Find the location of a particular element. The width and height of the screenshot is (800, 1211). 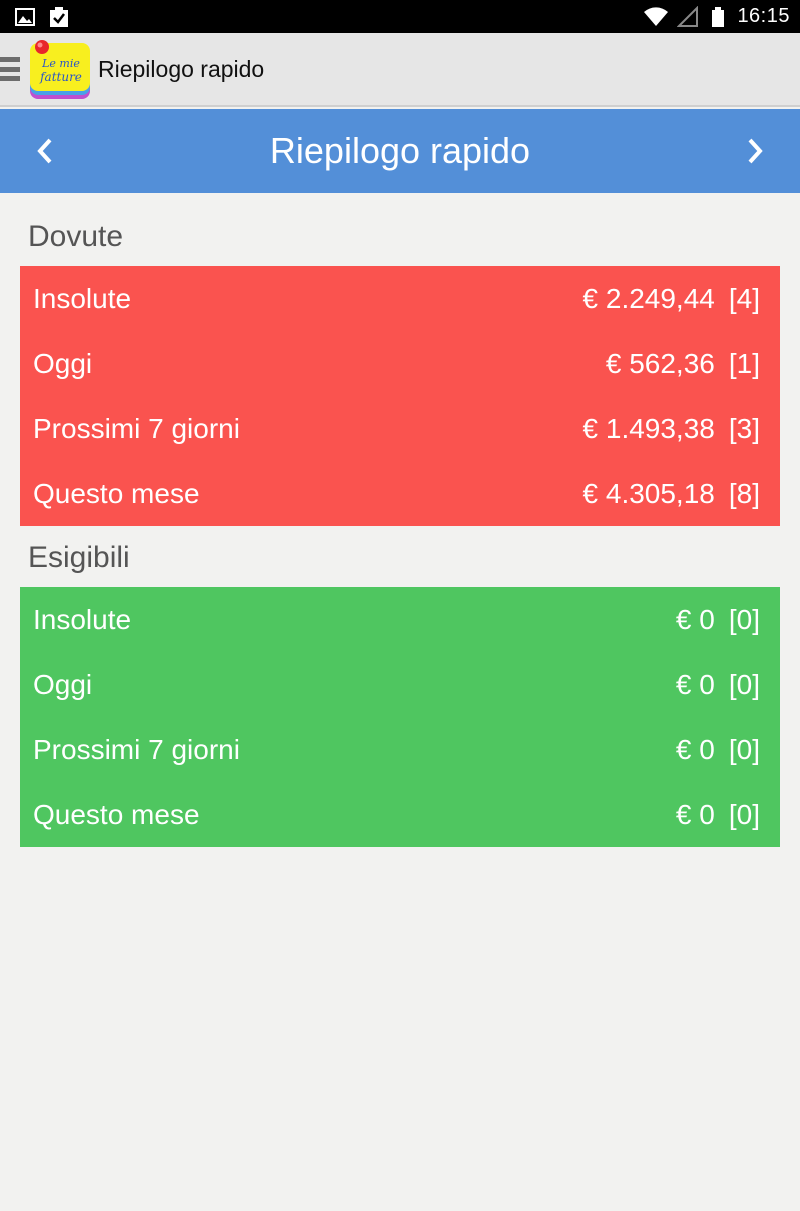

period-nav-header: Riepilogo rapido is located at coordinates (400, 151).